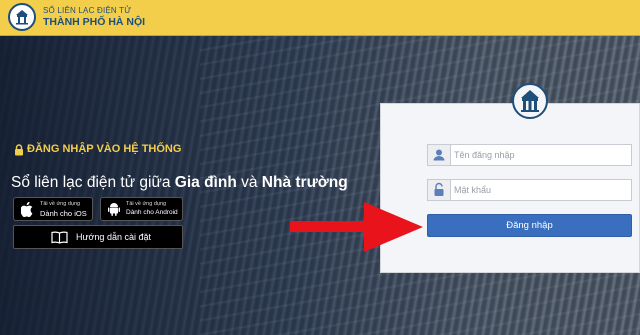 This screenshot has height=335, width=640. Describe the element at coordinates (439, 155) in the screenshot. I see `user-icon` at that location.